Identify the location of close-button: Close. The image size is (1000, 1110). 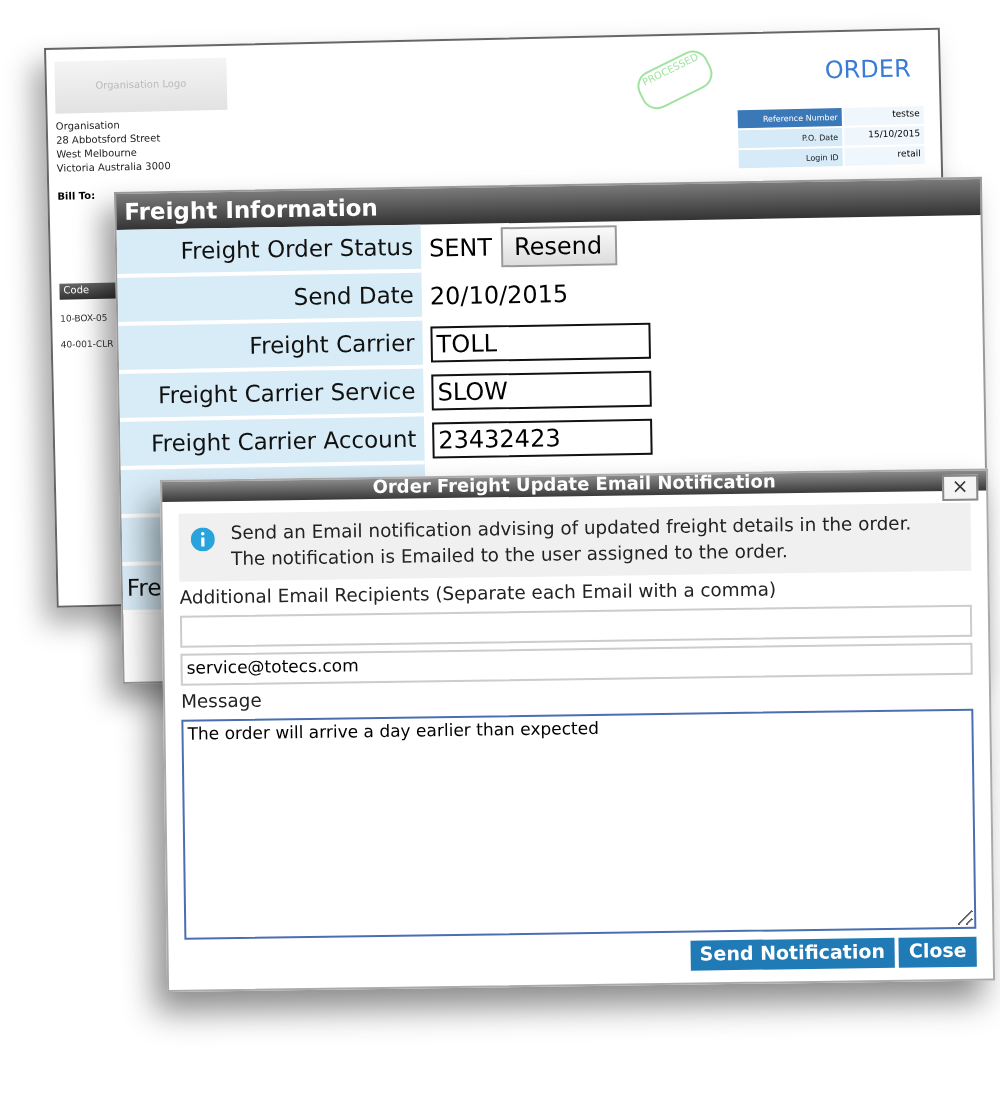
(937, 952).